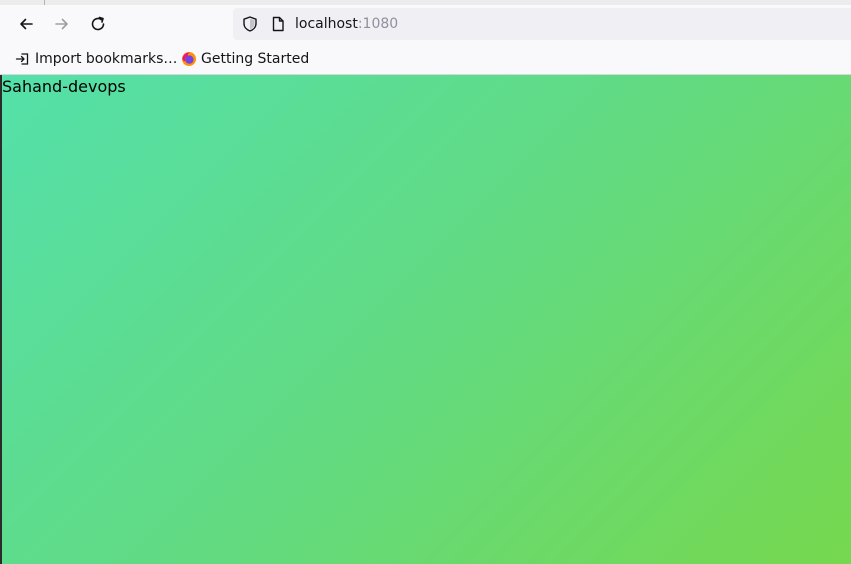  I want to click on url-host: localhost, so click(326, 24).